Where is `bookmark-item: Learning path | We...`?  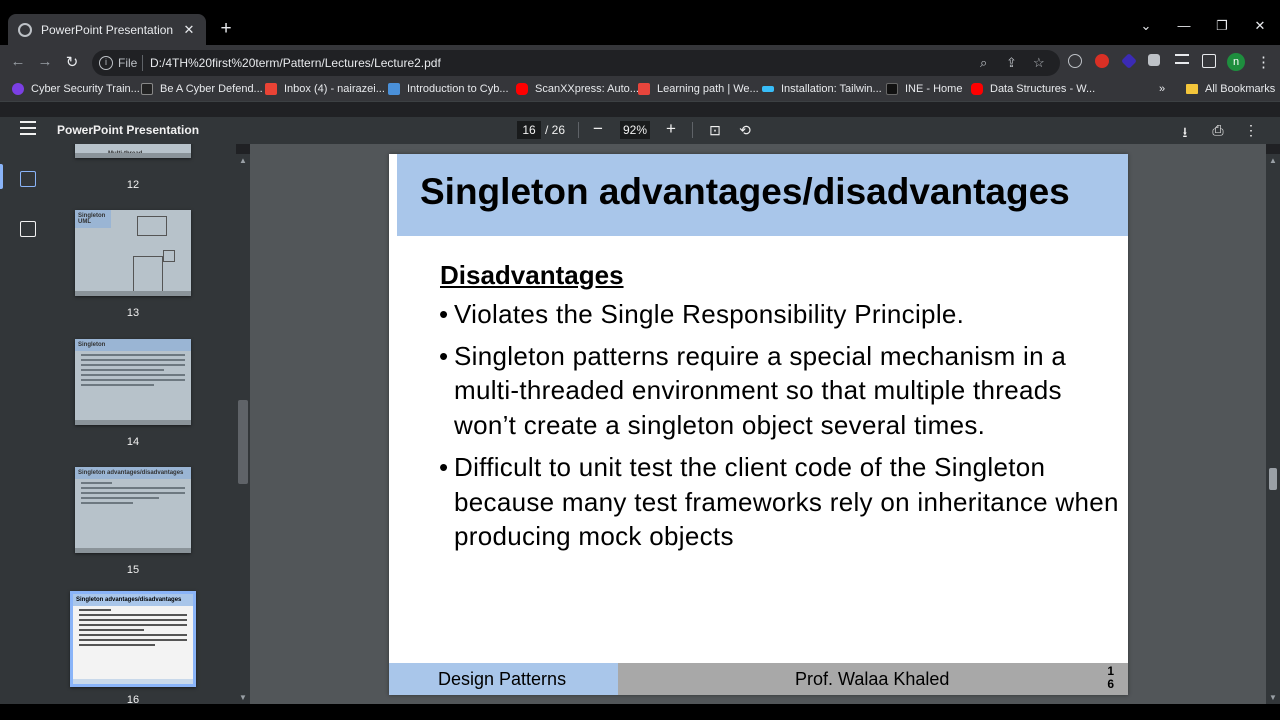
bookmark-item: Learning path | We... is located at coordinates (698, 89).